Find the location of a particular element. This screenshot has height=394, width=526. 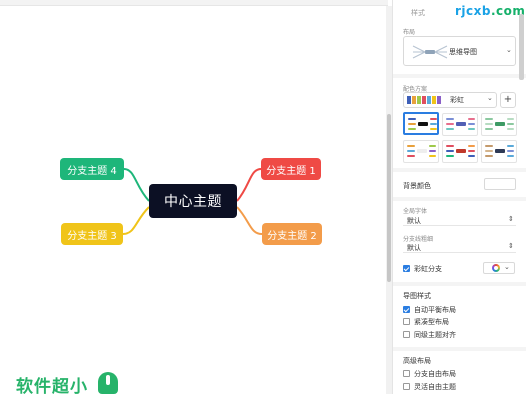

color-wheel-icon is located at coordinates (496, 268).